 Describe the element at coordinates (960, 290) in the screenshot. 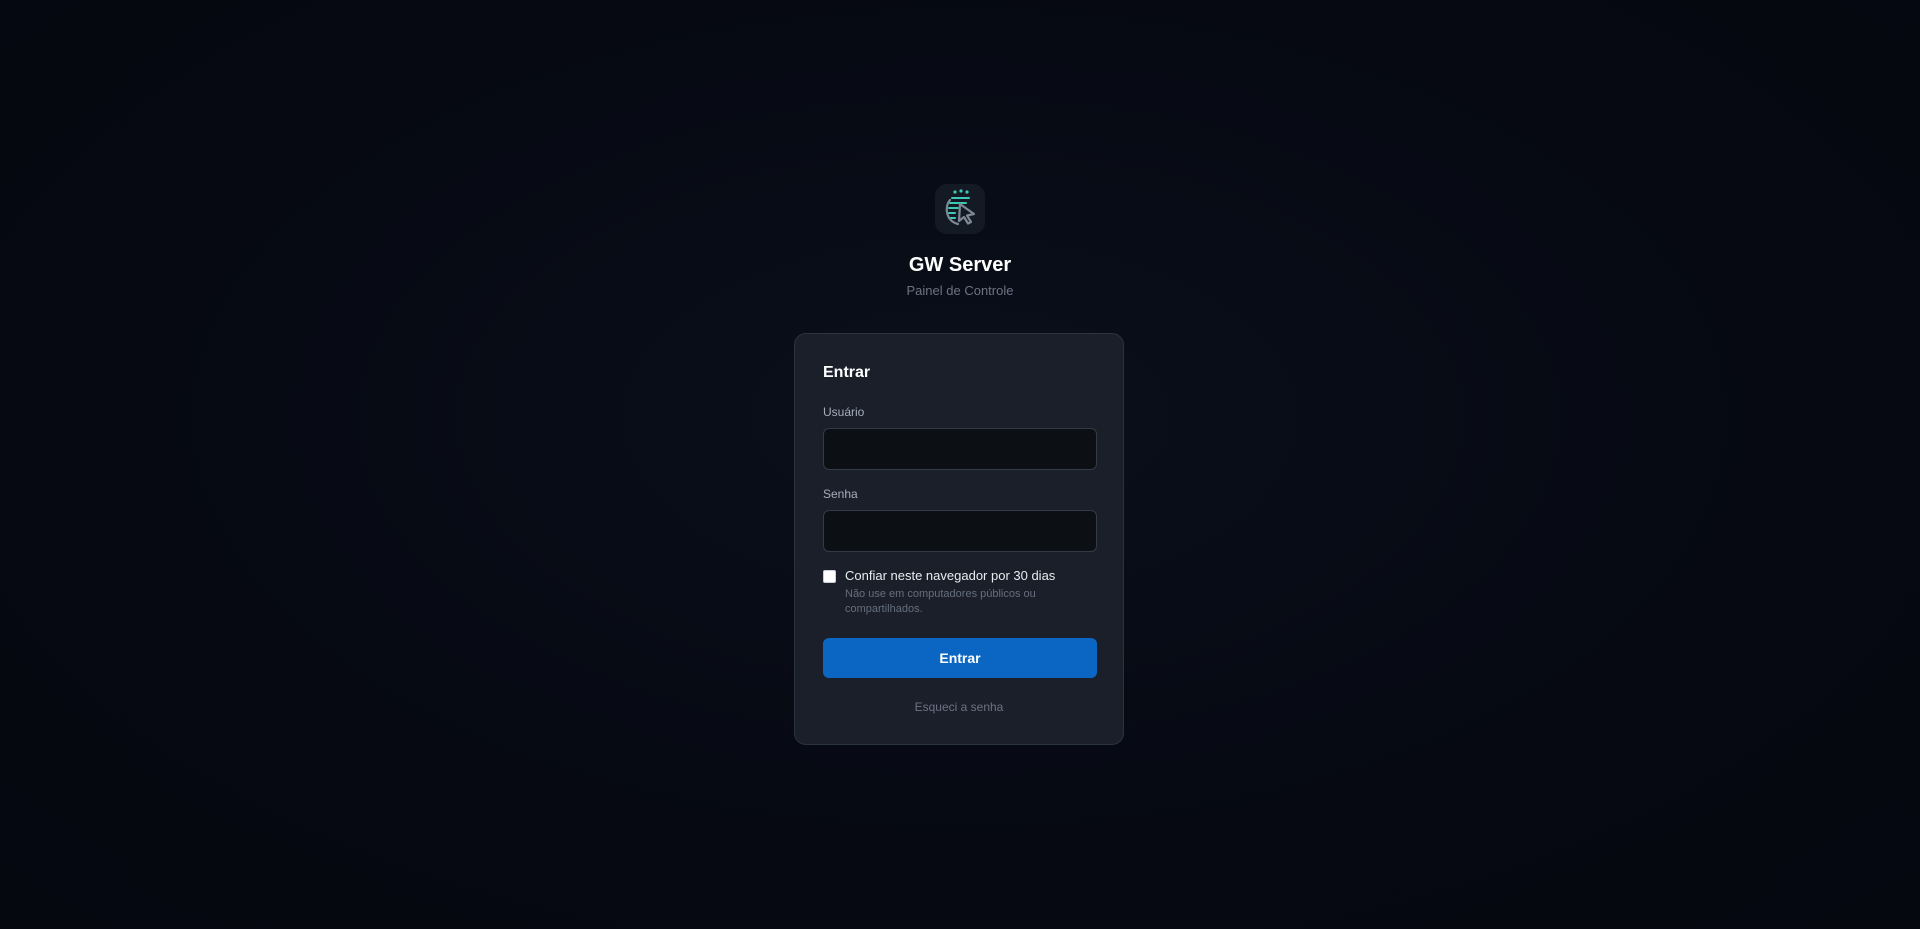

I see `app-subtitle: Painel de Controle` at that location.